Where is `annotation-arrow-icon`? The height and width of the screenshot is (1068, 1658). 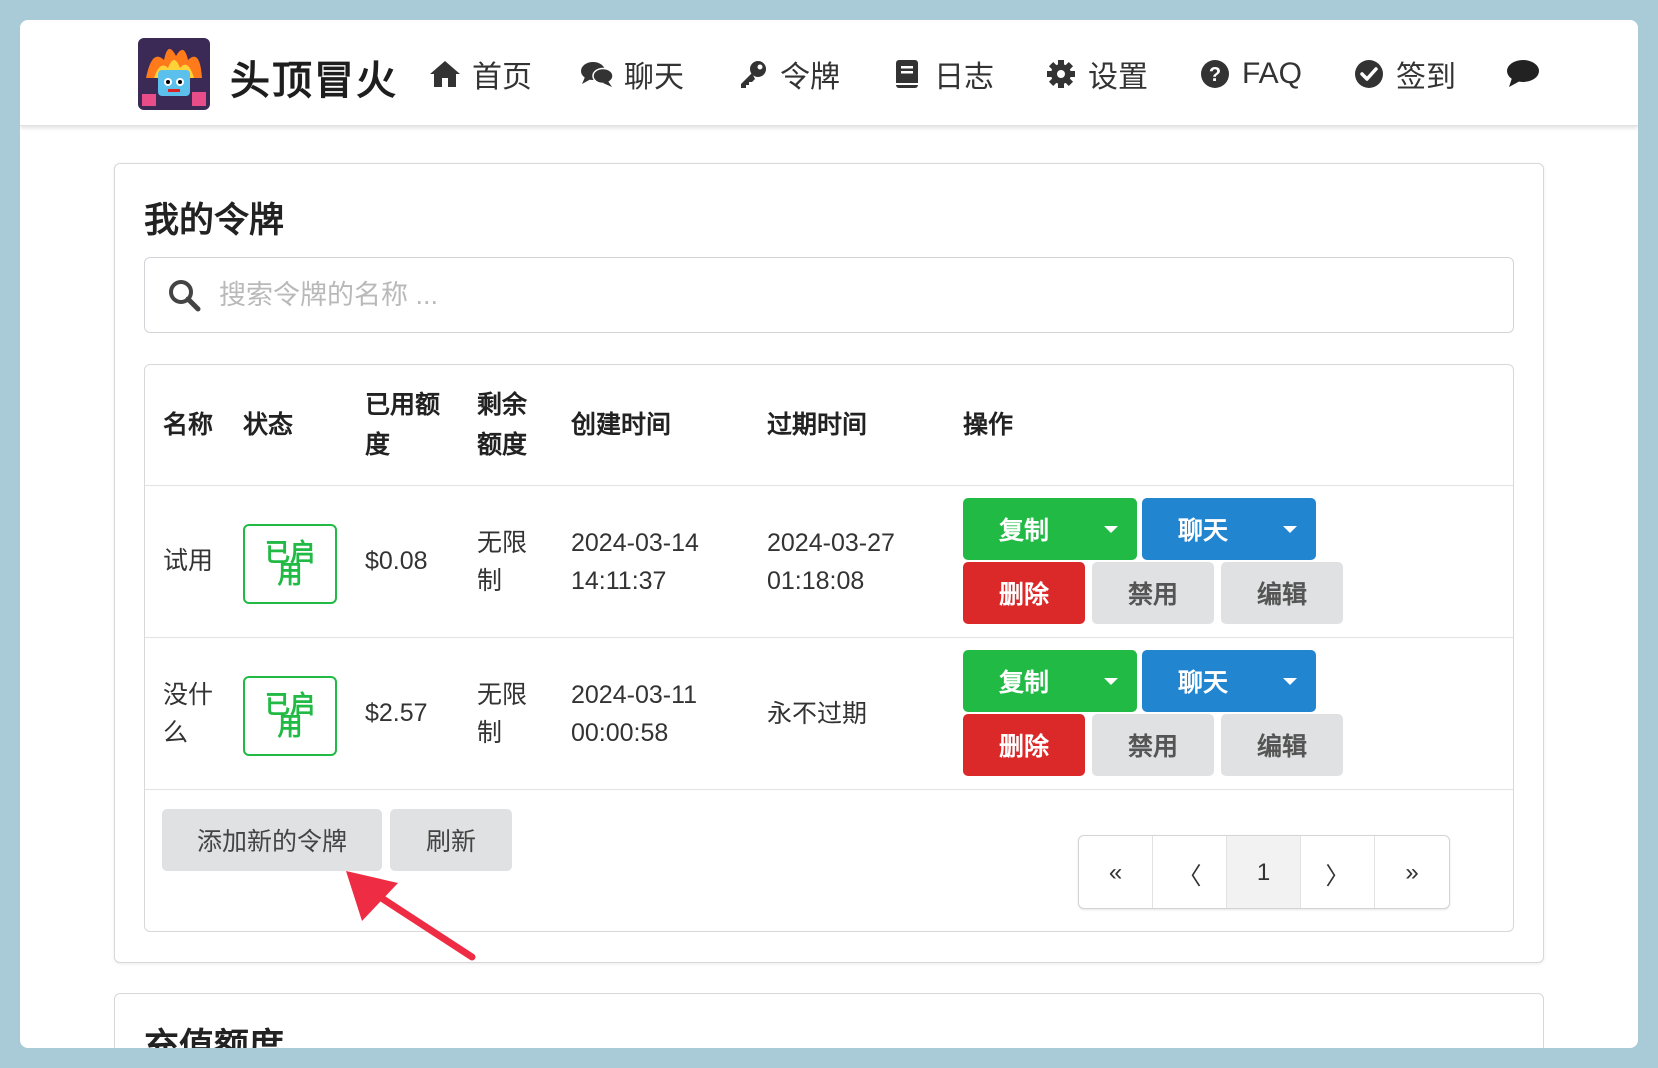 annotation-arrow-icon is located at coordinates (411, 916).